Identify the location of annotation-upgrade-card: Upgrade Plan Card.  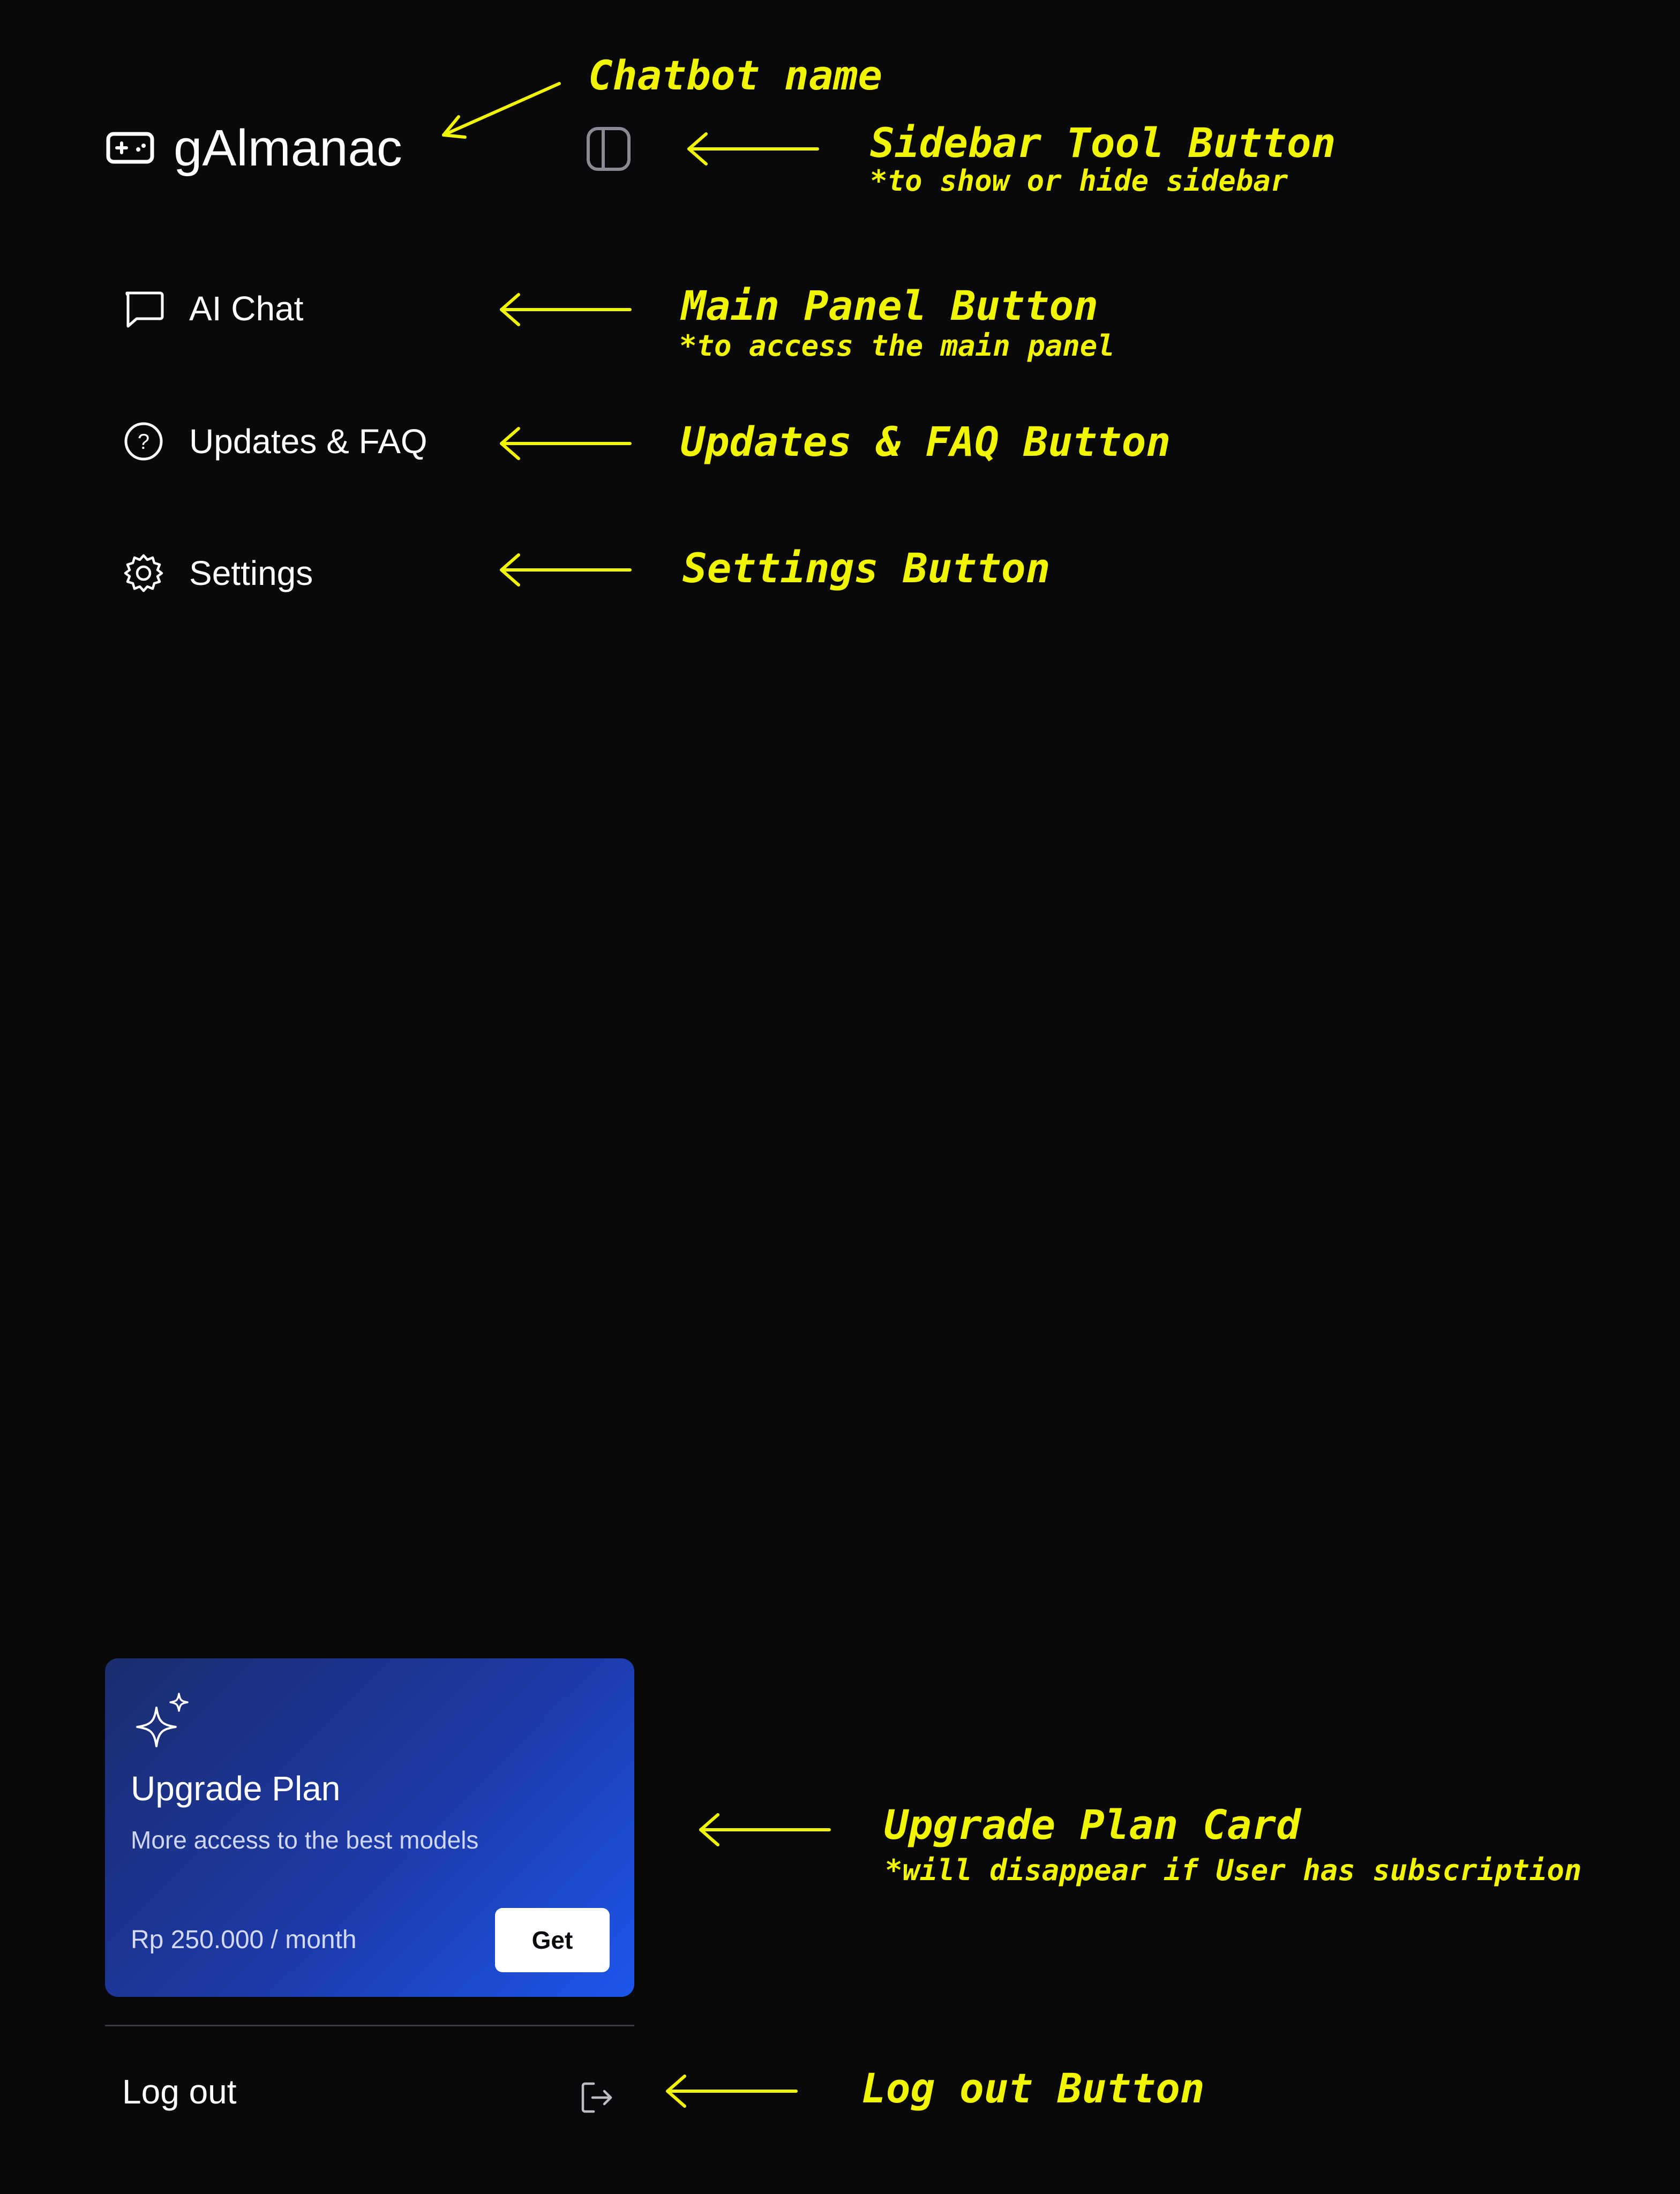
(1092, 1825).